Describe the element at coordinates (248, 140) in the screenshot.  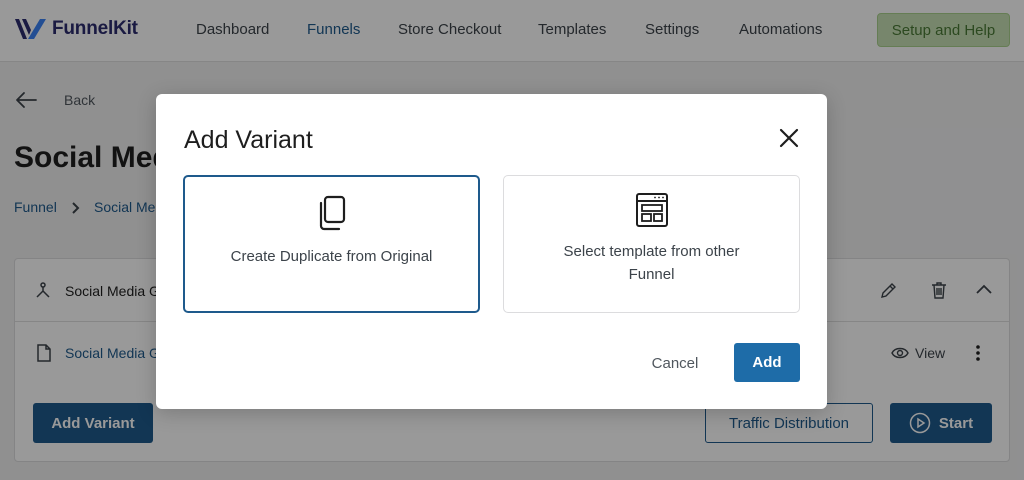
I see `modal-title: Add Variant` at that location.